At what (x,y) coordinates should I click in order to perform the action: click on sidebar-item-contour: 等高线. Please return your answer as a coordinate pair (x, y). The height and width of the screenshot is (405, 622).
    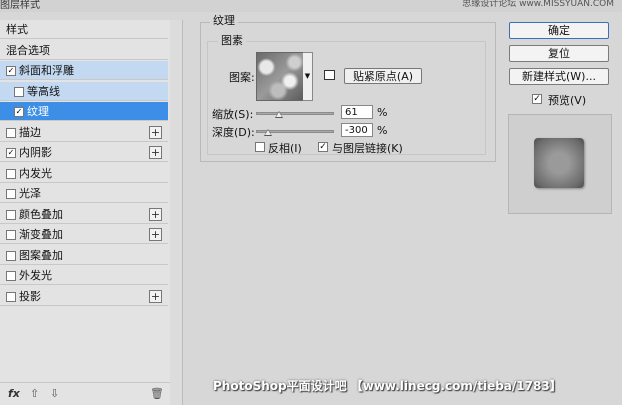
    Looking at the image, I should click on (84, 91).